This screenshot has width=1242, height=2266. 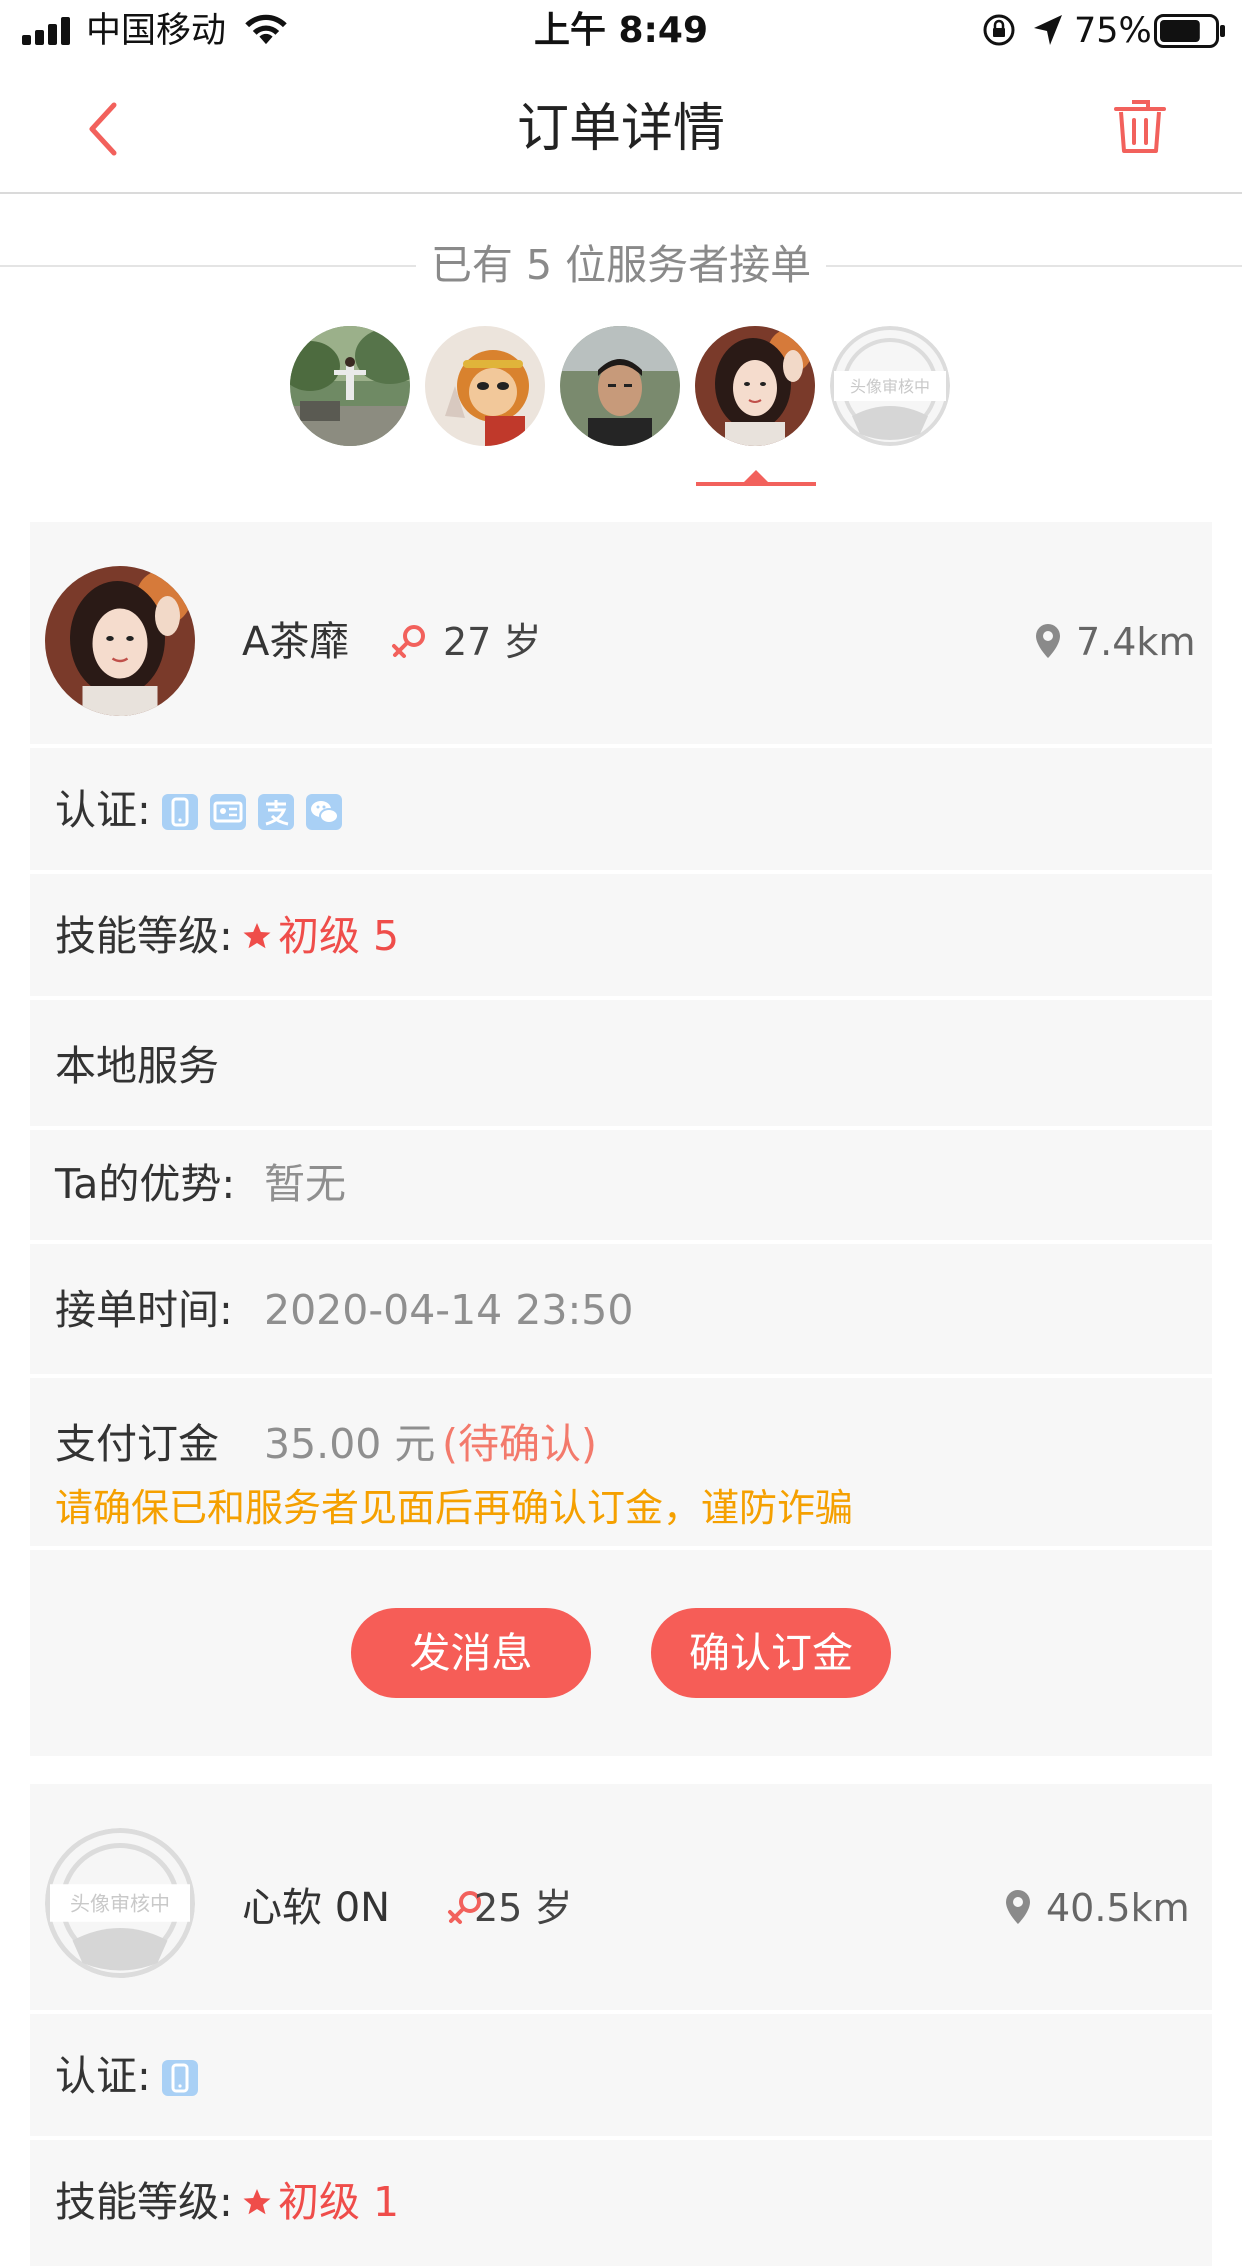 I want to click on service-type-row: 本地服务, so click(x=621, y=1063).